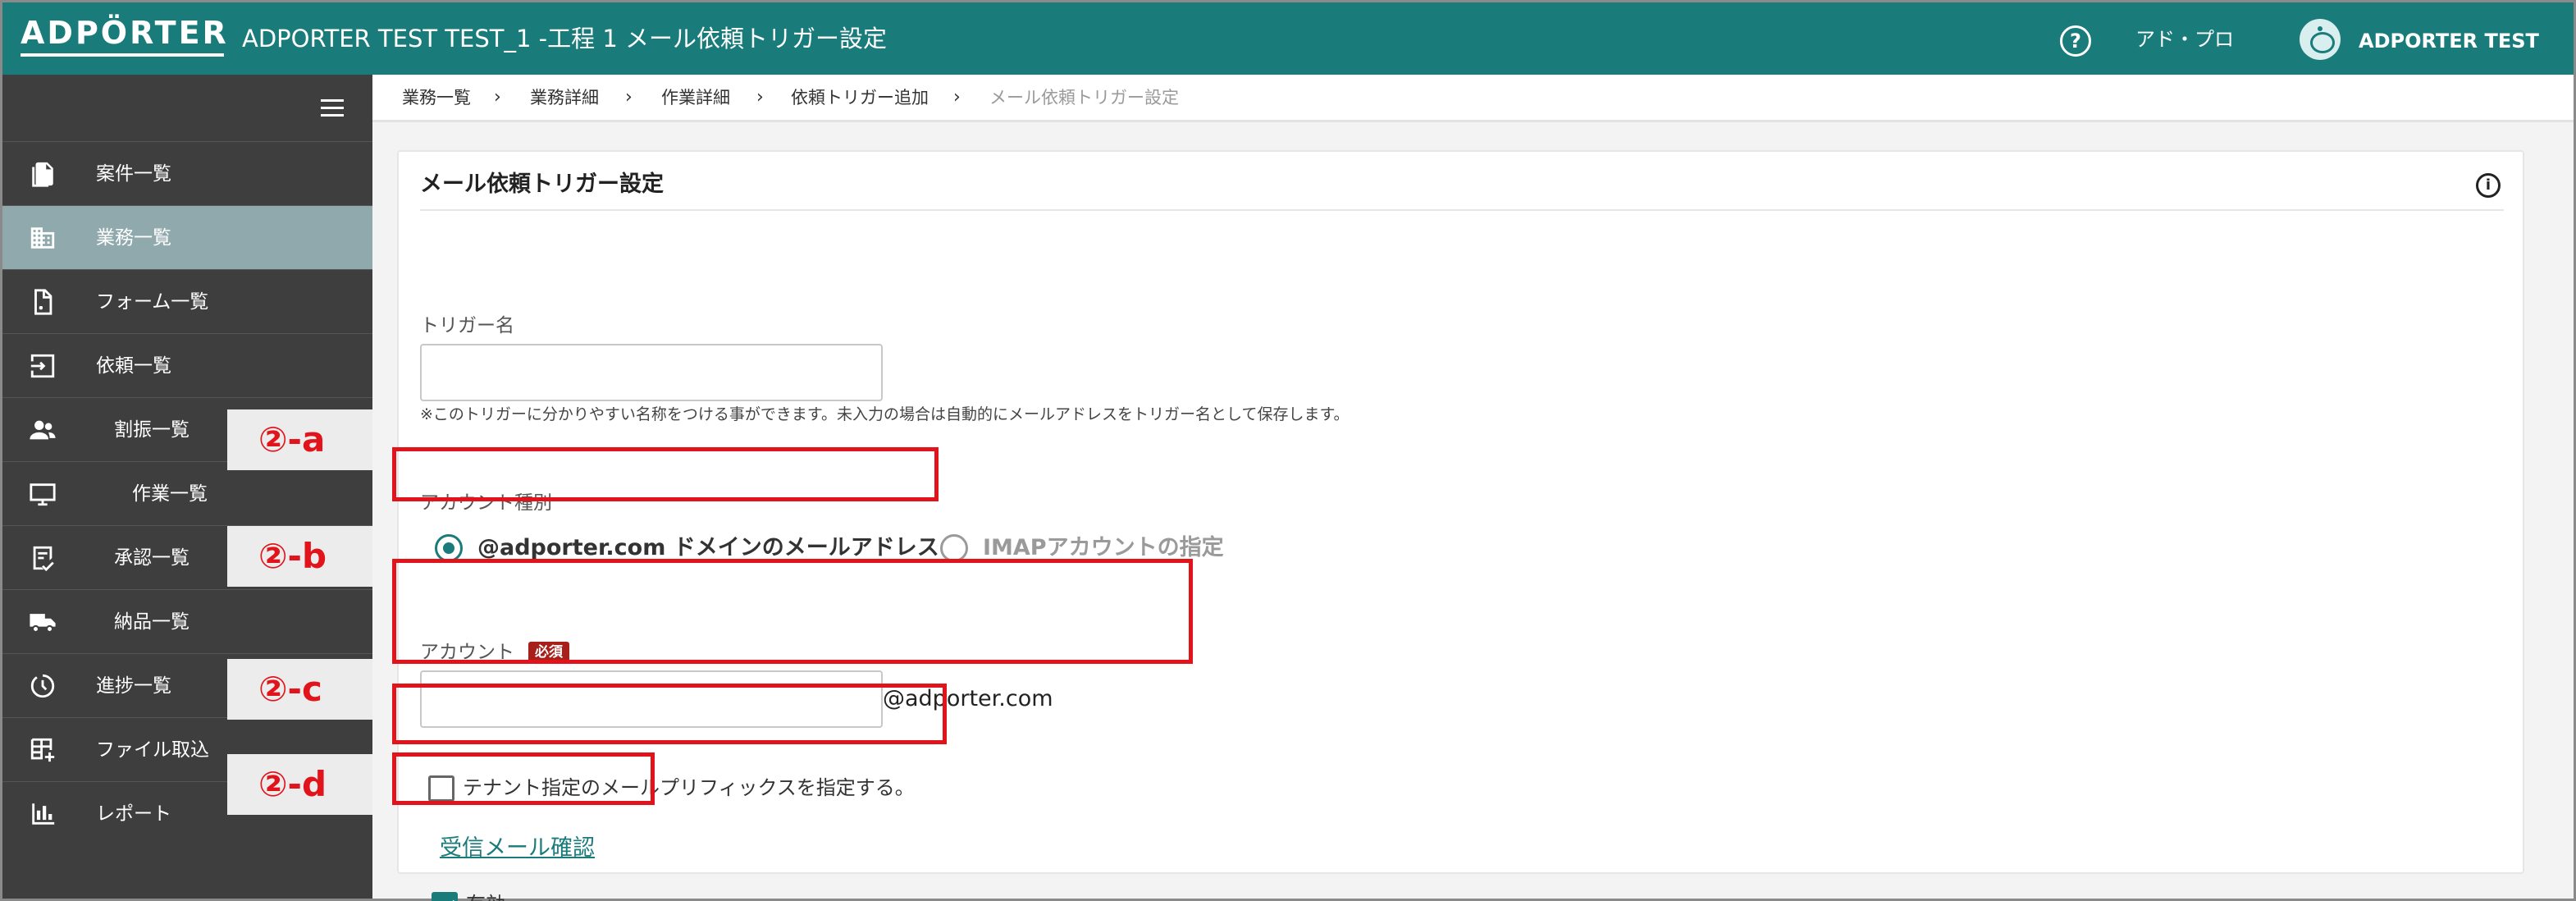  Describe the element at coordinates (2321, 40) in the screenshot. I see `user-avatar-icon` at that location.